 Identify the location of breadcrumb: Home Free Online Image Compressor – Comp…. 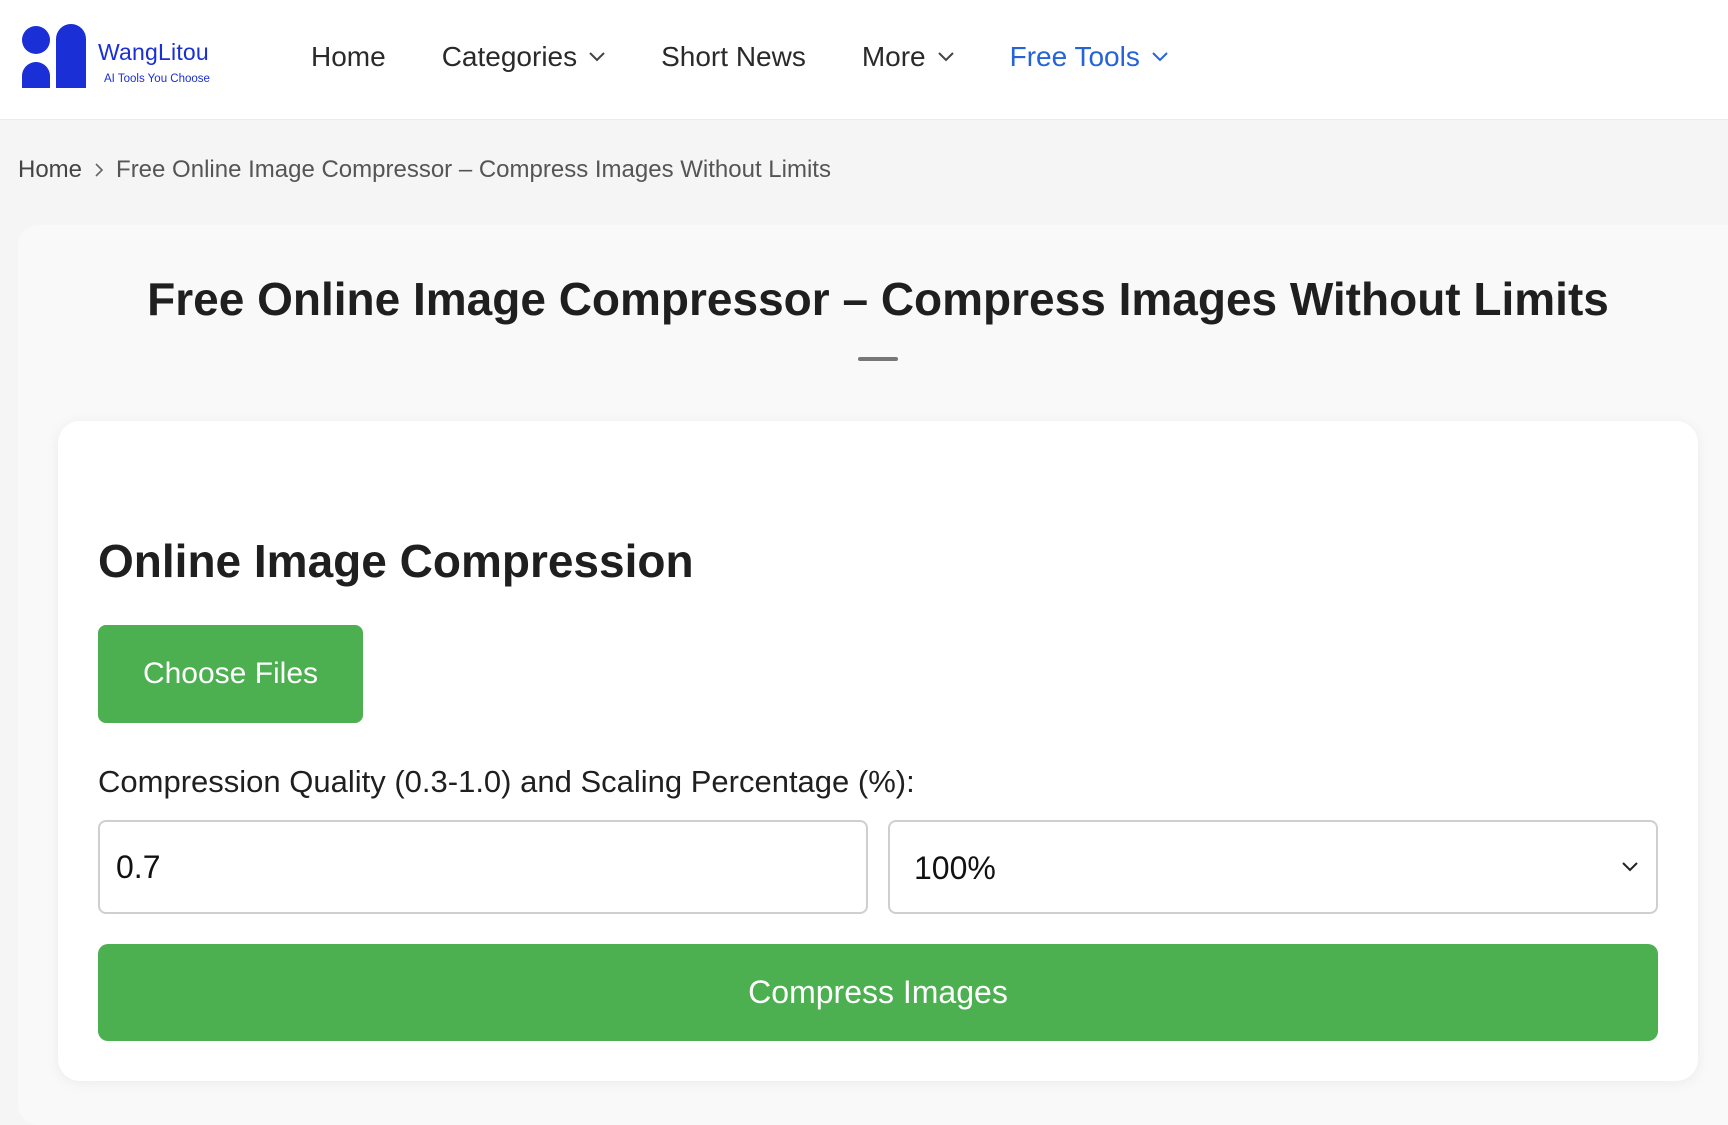
(424, 170).